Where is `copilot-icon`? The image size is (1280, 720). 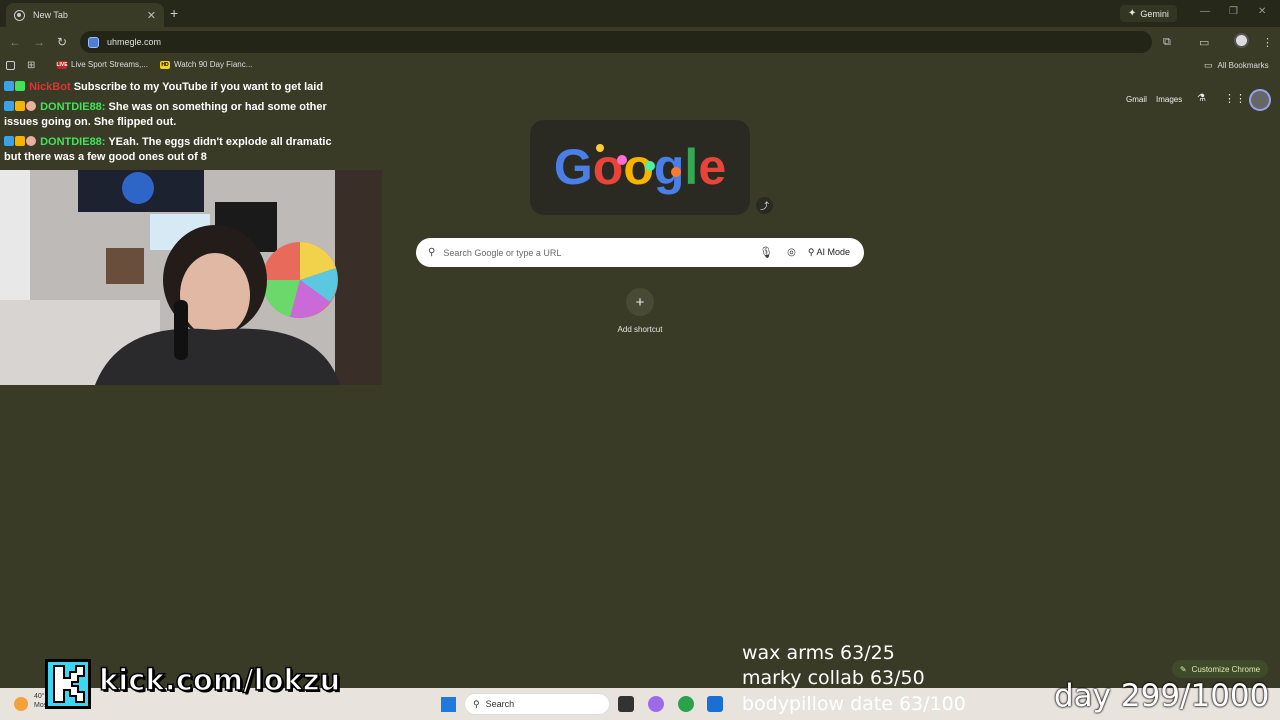 copilot-icon is located at coordinates (656, 704).